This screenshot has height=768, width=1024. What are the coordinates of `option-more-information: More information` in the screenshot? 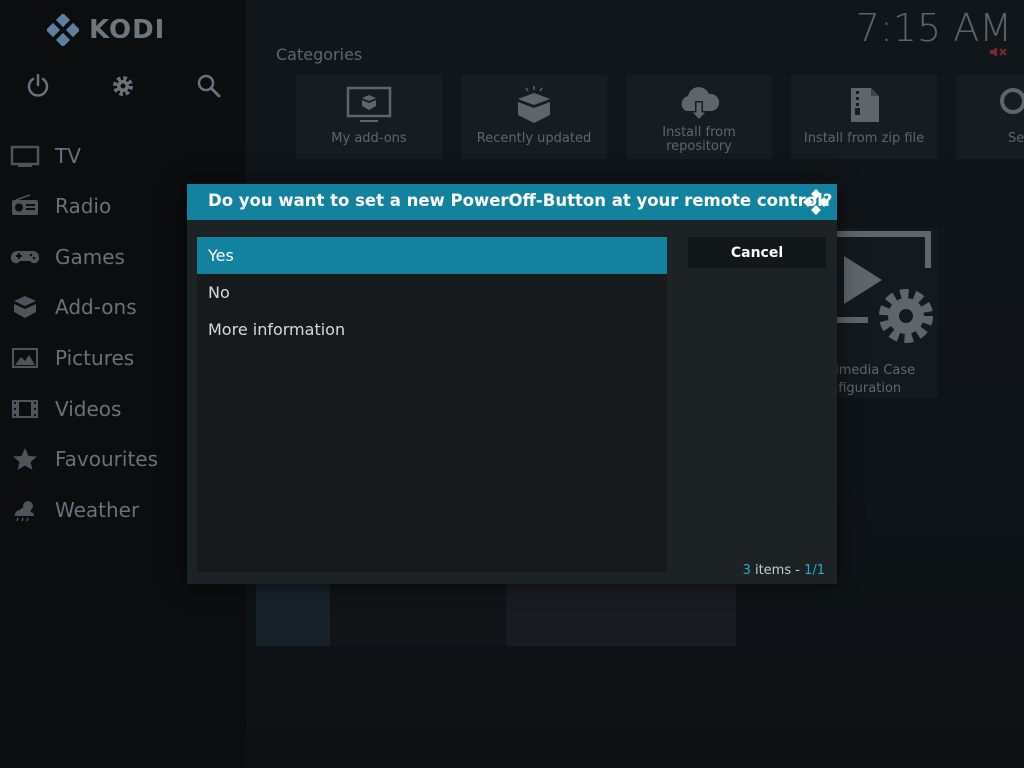 It's located at (432, 329).